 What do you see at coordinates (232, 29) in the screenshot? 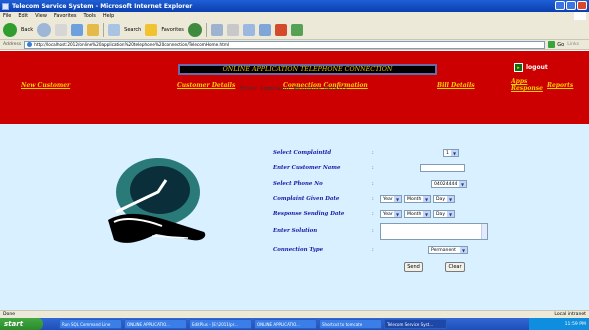
I see `print-icon` at bounding box center [232, 29].